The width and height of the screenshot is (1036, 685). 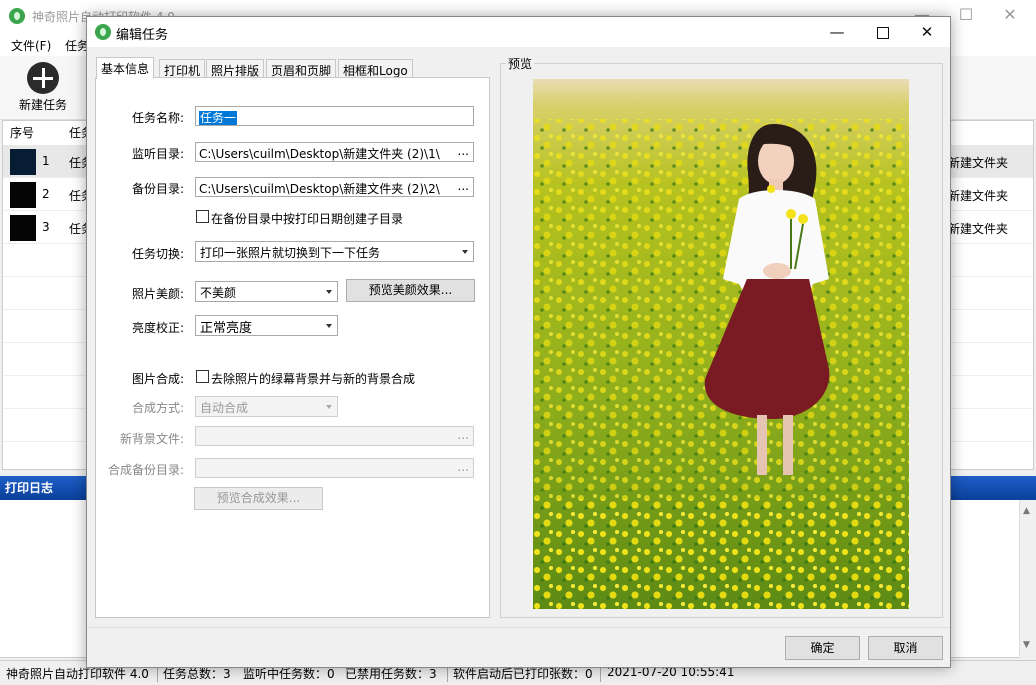 What do you see at coordinates (125, 68) in the screenshot?
I see `tab-basic-info: 基本信息` at bounding box center [125, 68].